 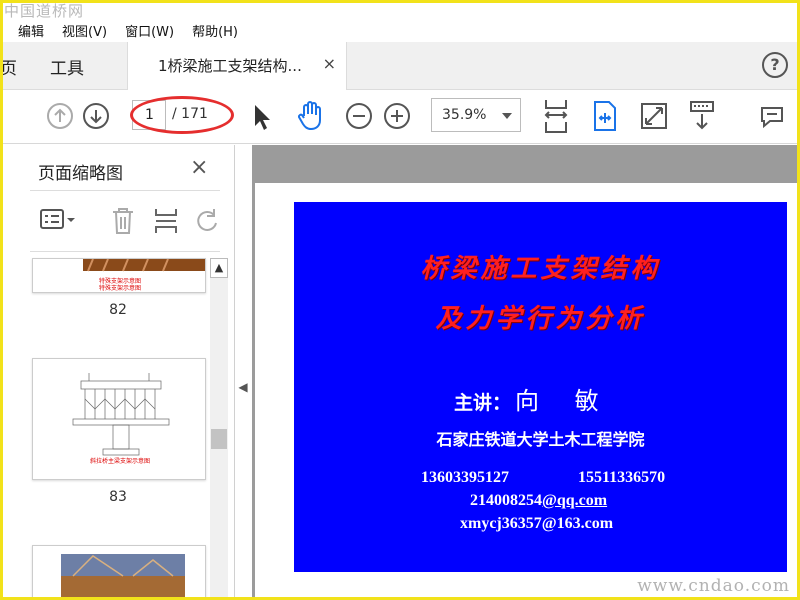 What do you see at coordinates (564, 401) in the screenshot?
I see `presenter-name: 向 敏` at bounding box center [564, 401].